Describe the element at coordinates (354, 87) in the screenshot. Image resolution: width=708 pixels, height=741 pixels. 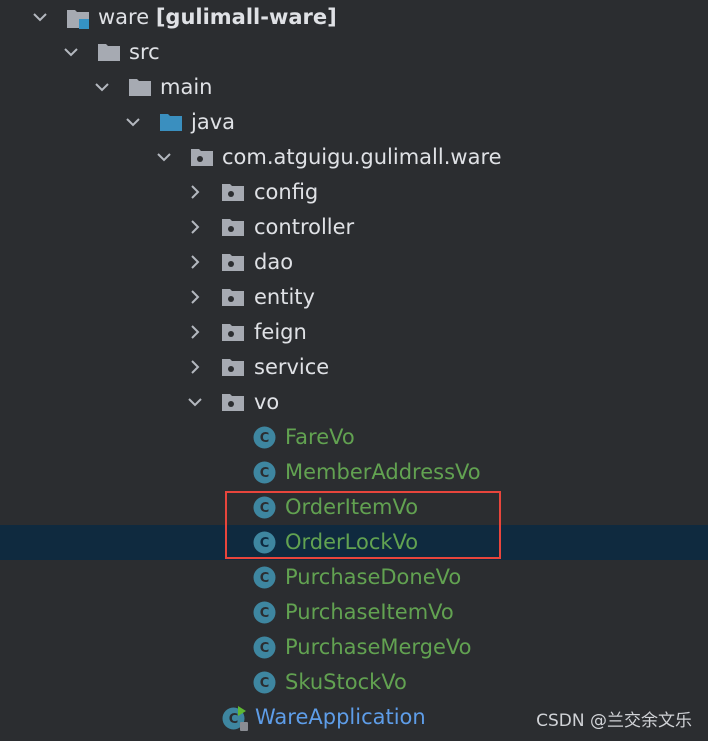
I see `tree-row-main: main` at that location.